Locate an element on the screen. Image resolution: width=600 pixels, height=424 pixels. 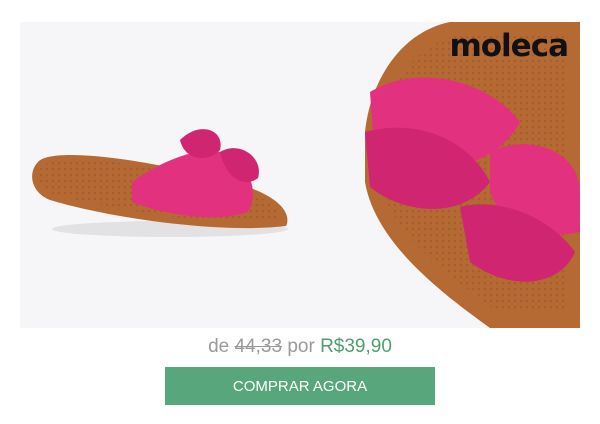
price-connector: por is located at coordinates (301, 346).